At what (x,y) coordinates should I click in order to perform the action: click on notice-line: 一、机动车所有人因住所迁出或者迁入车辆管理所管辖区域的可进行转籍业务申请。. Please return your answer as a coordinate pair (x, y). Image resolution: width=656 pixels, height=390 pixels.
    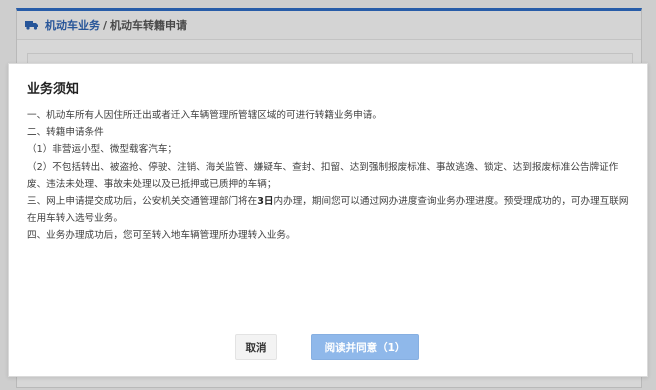
    Looking at the image, I should click on (204, 115).